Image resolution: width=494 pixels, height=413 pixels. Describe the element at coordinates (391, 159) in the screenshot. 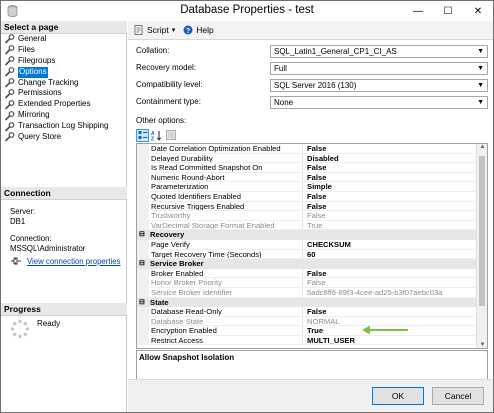

I see `property-value: Disabled` at that location.